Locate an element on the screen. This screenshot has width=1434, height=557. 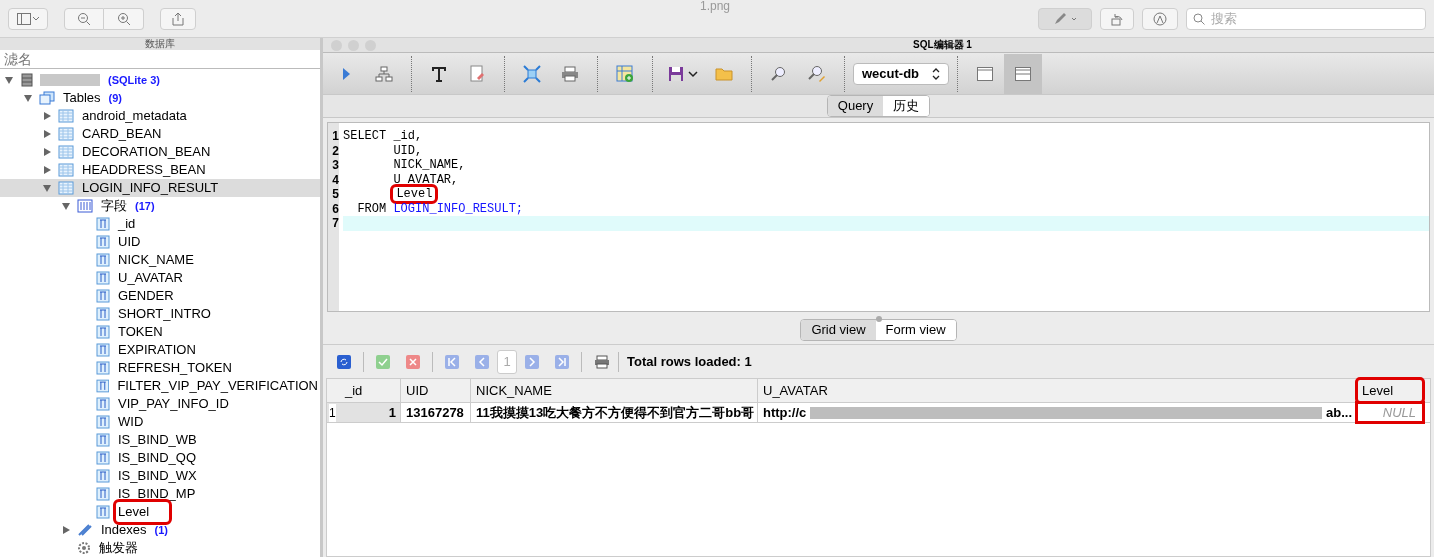
code-line: Level is located at coordinates (886, 194).